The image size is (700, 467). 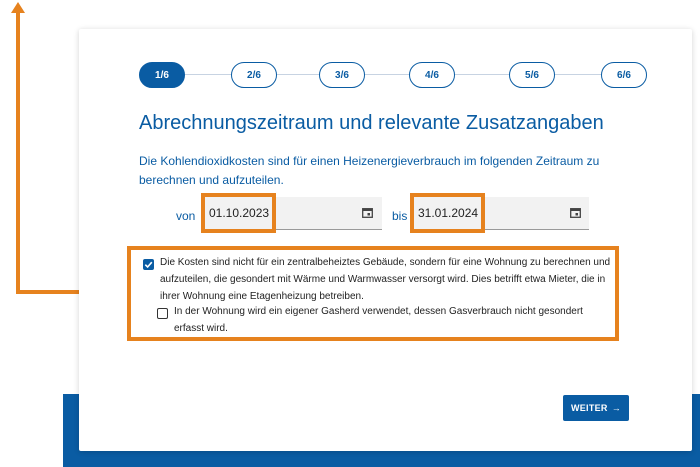 I want to click on step-indicator: 1/6 2/6 3/6 4/6 5/6 6/6, so click(x=393, y=75).